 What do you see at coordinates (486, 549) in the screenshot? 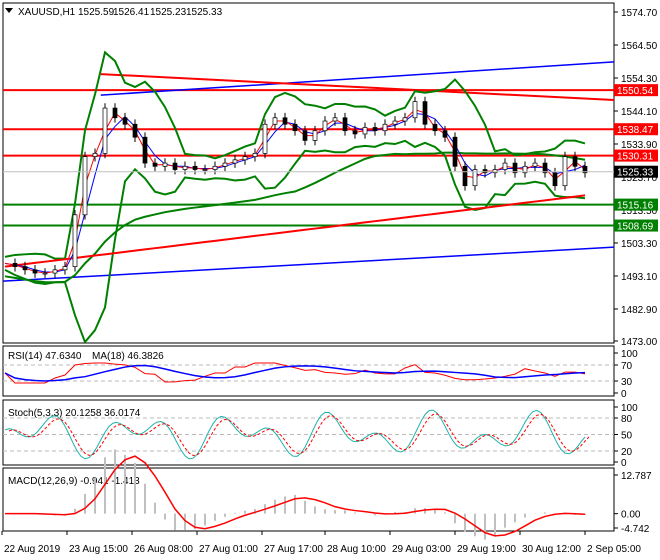
I see `time-tick-label: 29 Aug 19:00` at bounding box center [486, 549].